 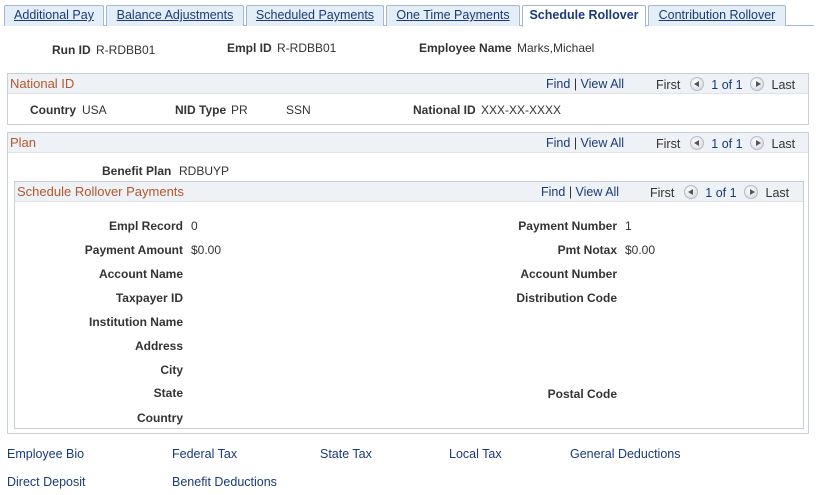 What do you see at coordinates (346, 454) in the screenshot?
I see `state-tax-link: State Tax` at bounding box center [346, 454].